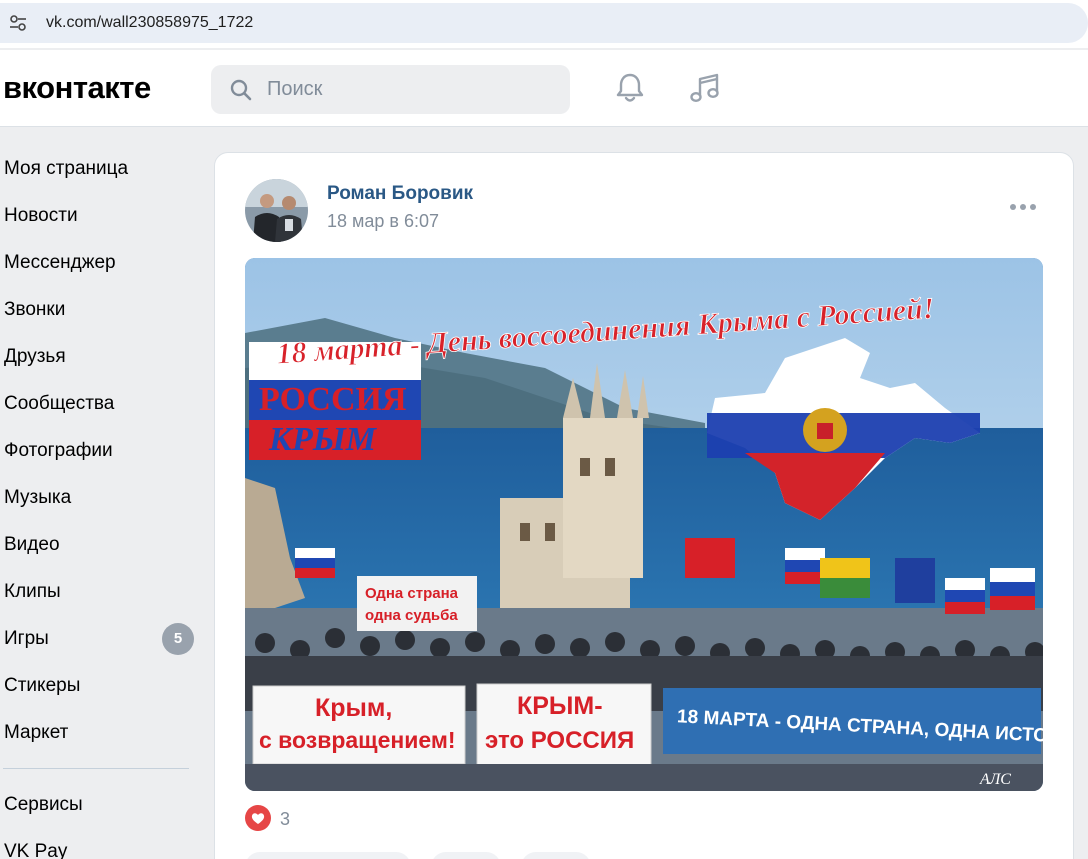 The image size is (1088, 859). Describe the element at coordinates (412, 593) in the screenshot. I see `small-sign-line-1: Одна страна` at that location.